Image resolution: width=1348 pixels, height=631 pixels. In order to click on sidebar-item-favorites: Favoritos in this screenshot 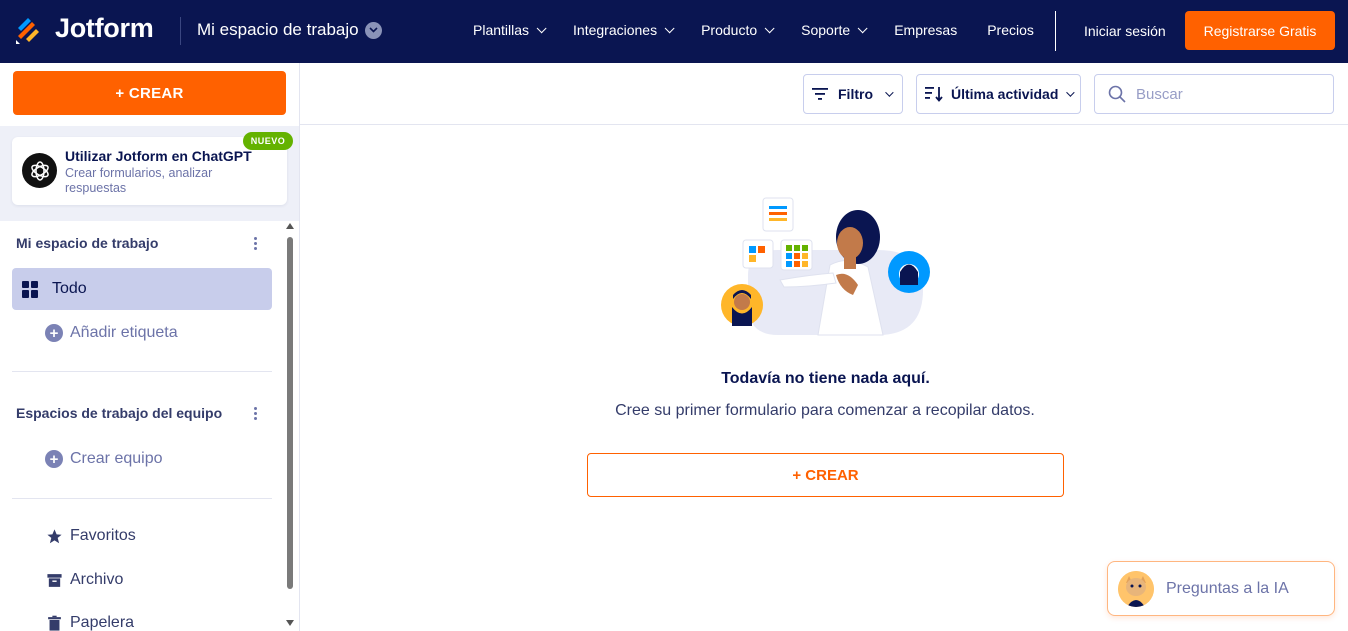, I will do `click(90, 536)`.